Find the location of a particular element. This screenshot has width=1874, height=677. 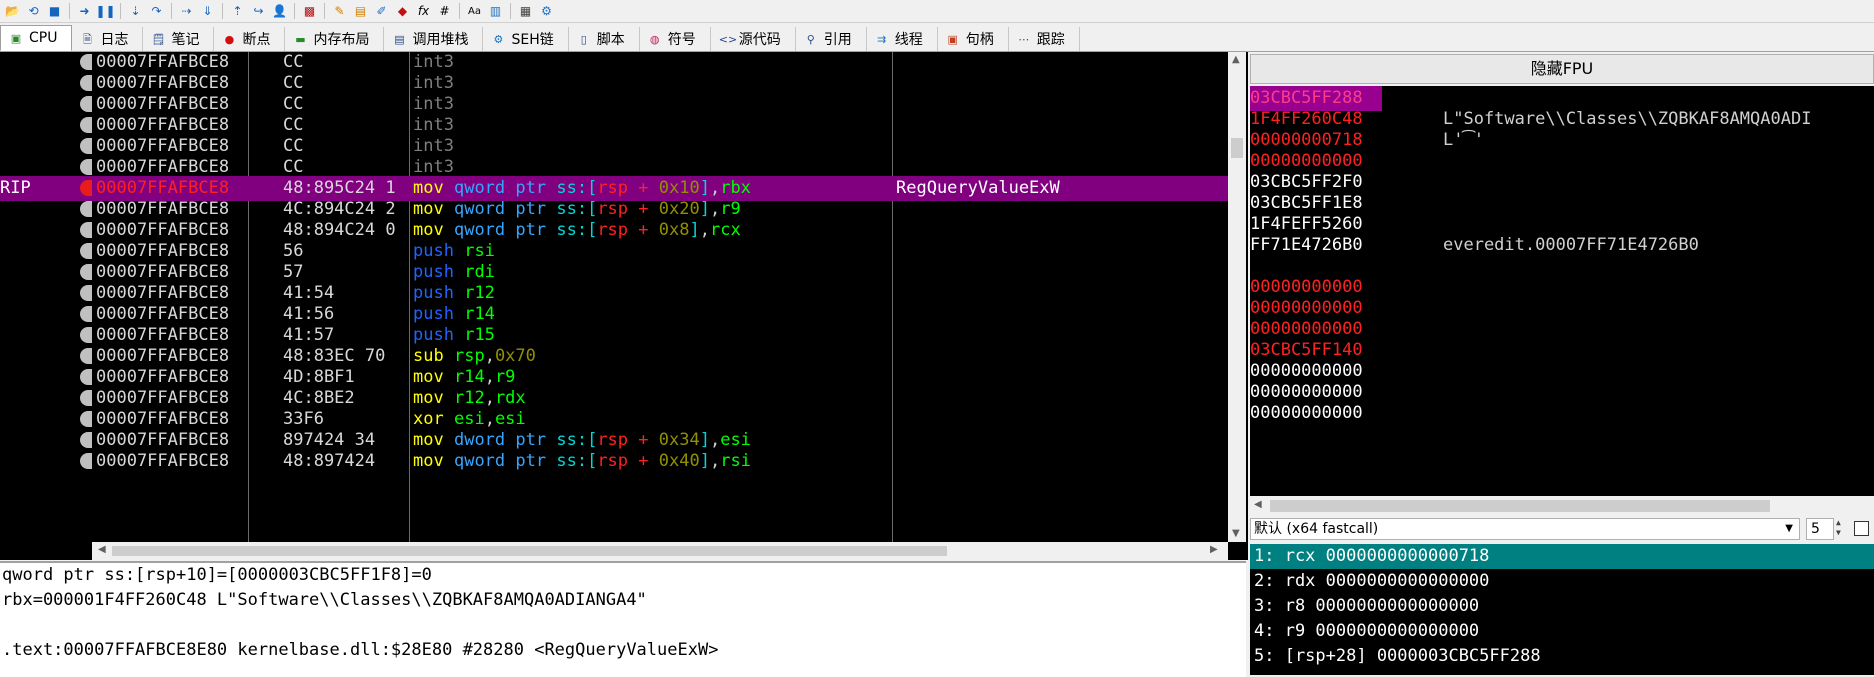

tab-0: ▣ CPU is located at coordinates (36, 38).